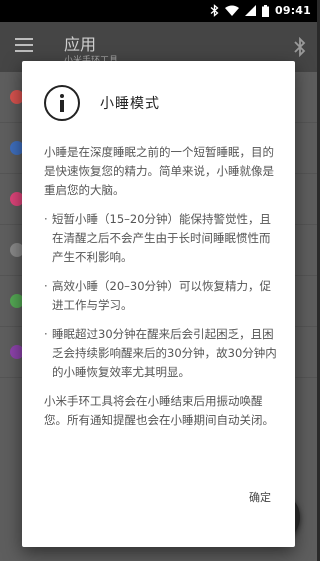  Describe the element at coordinates (265, 10) in the screenshot. I see `battery-icon` at that location.